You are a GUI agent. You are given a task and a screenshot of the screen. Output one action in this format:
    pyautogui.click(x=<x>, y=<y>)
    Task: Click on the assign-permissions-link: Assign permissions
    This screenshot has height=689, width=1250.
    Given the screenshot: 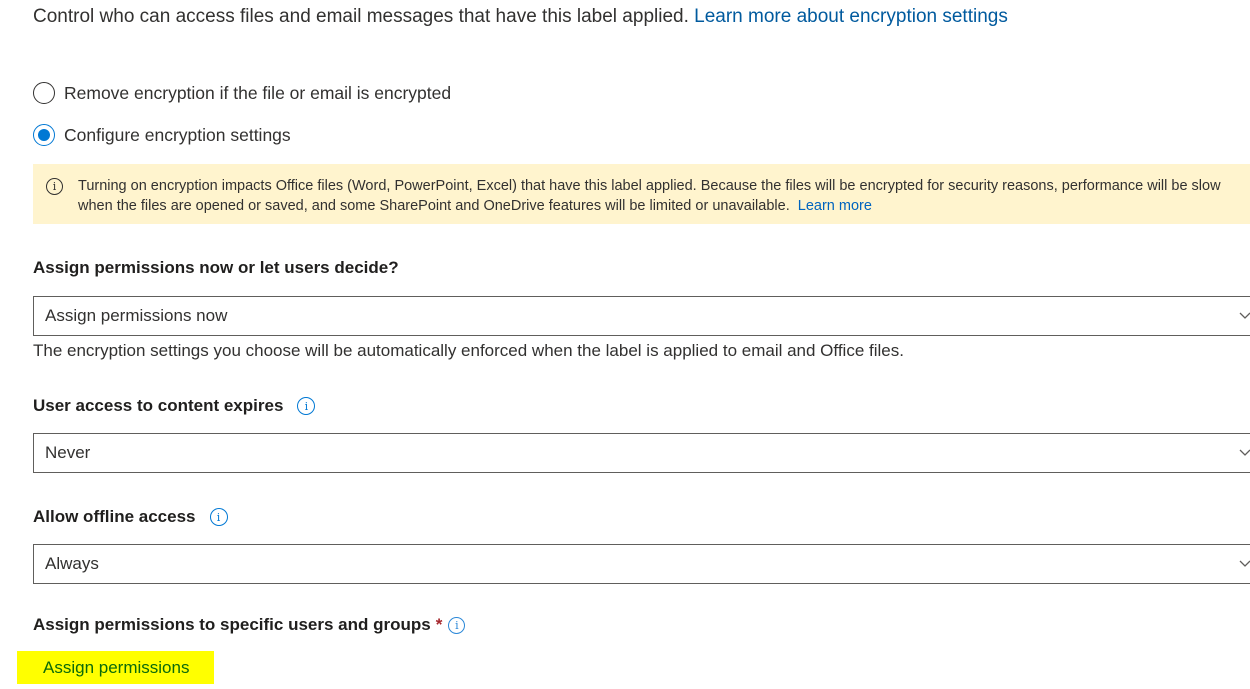 What is the action you would take?
    pyautogui.click(x=115, y=667)
    